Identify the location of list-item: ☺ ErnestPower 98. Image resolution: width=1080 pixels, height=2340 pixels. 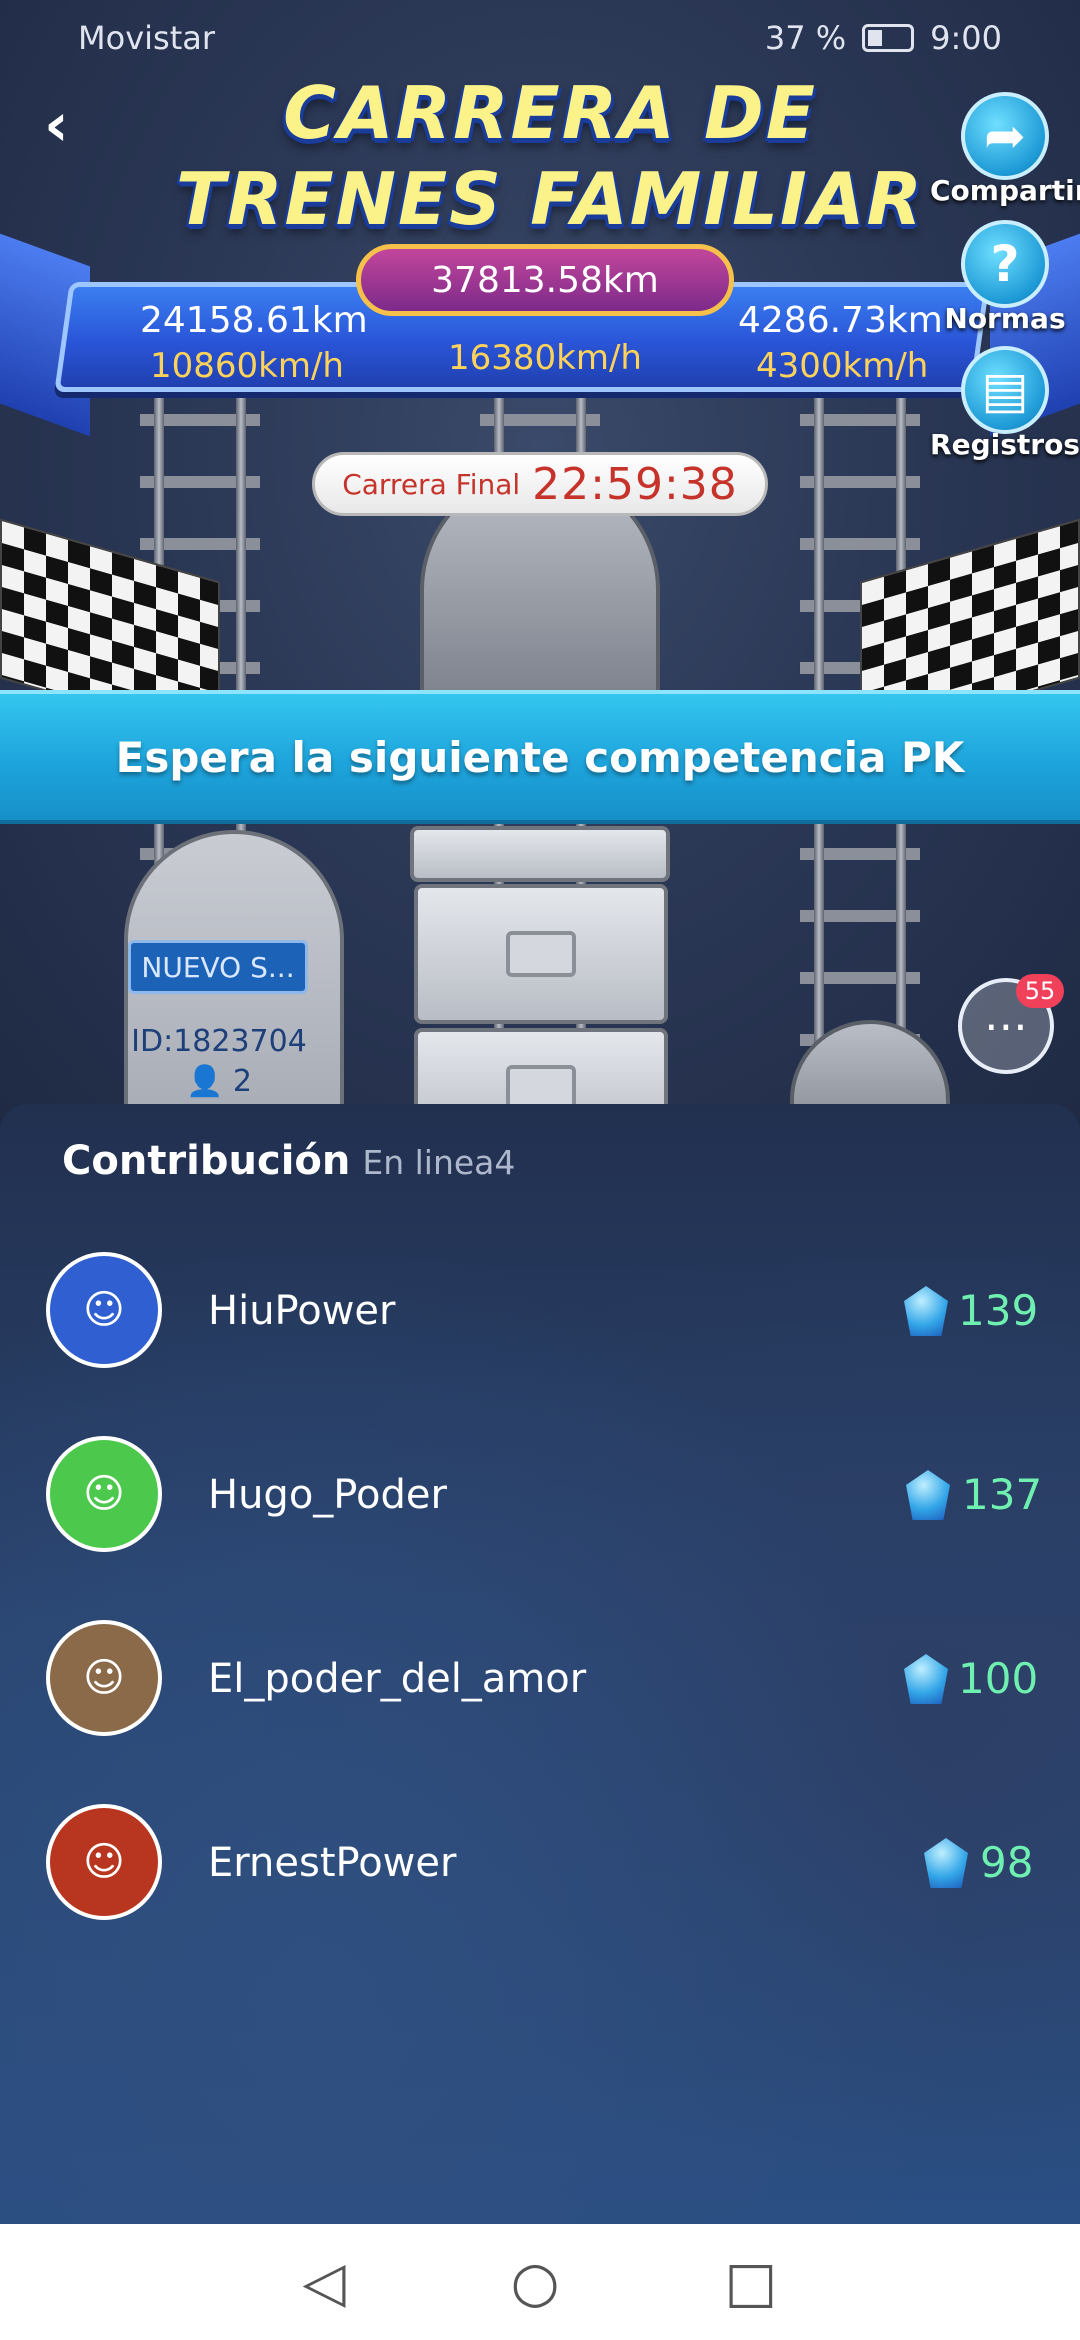
(540, 1864).